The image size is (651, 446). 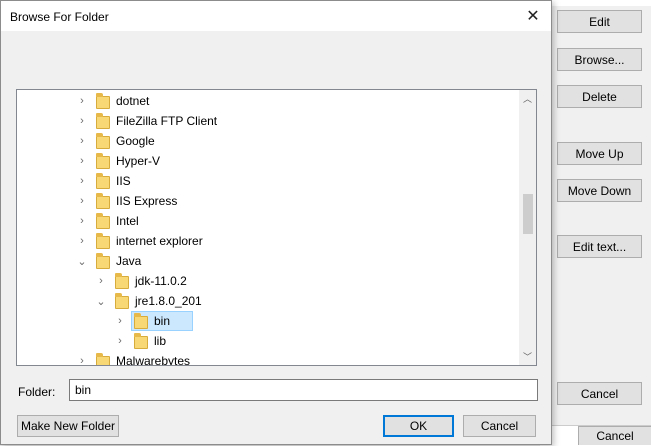 What do you see at coordinates (147, 201) in the screenshot?
I see `tree-item-label: IIS Express` at bounding box center [147, 201].